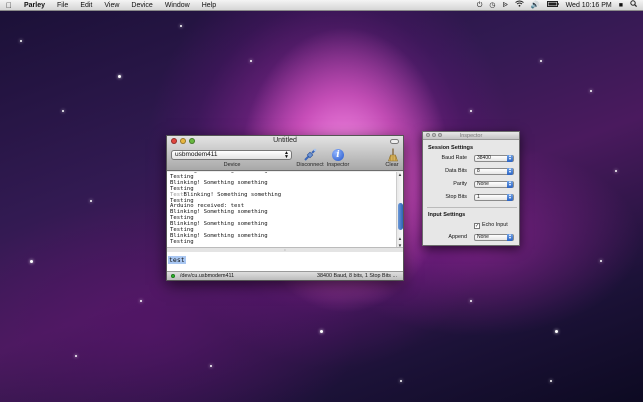 The image size is (643, 402). I want to click on parity-value: None, so click(483, 184).